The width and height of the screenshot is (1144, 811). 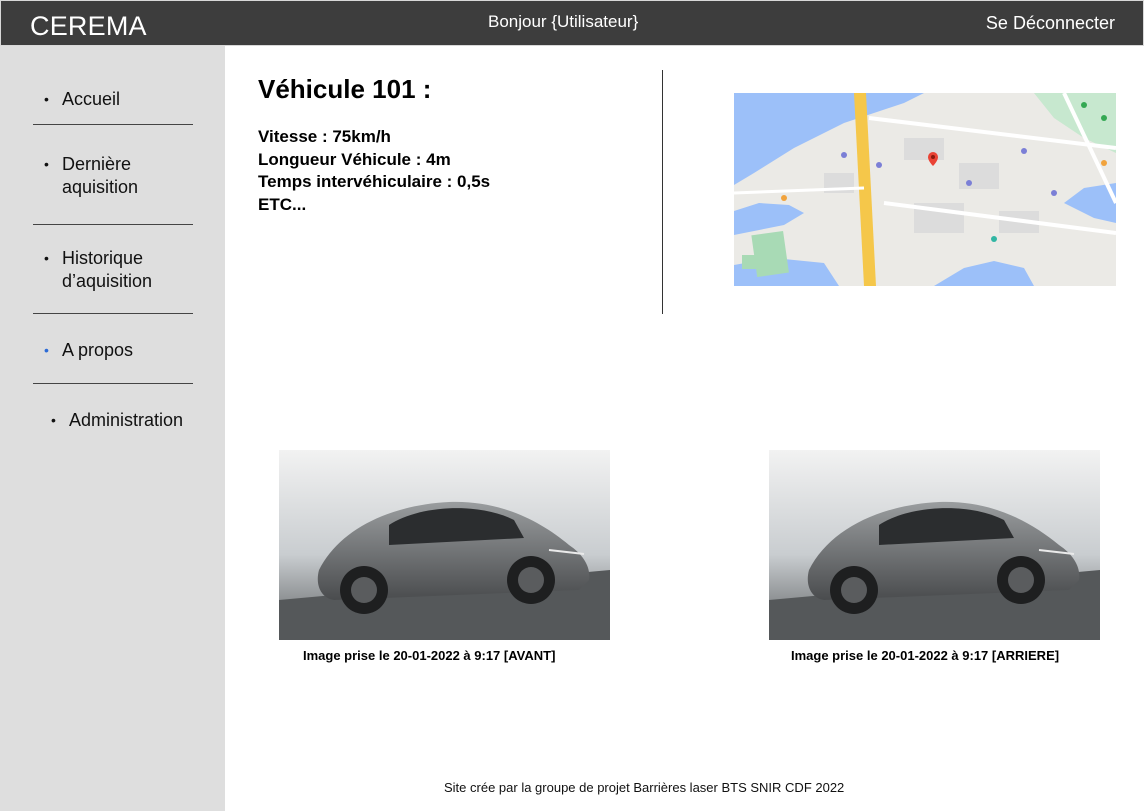 What do you see at coordinates (88, 26) in the screenshot?
I see `brand-logo: CEREMA` at bounding box center [88, 26].